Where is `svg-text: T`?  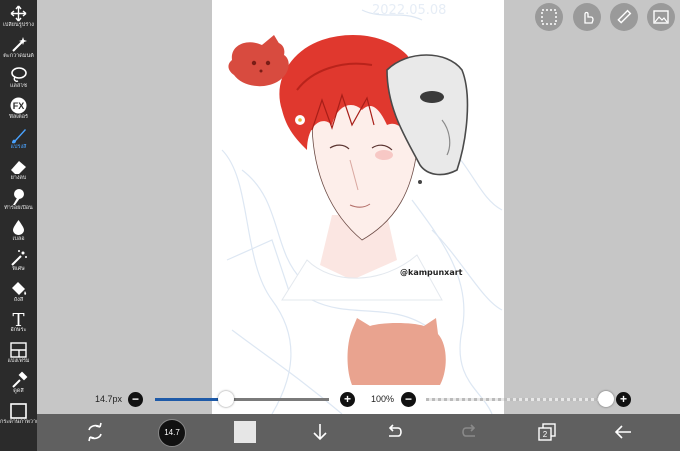 svg-text: T is located at coordinates (18, 318).